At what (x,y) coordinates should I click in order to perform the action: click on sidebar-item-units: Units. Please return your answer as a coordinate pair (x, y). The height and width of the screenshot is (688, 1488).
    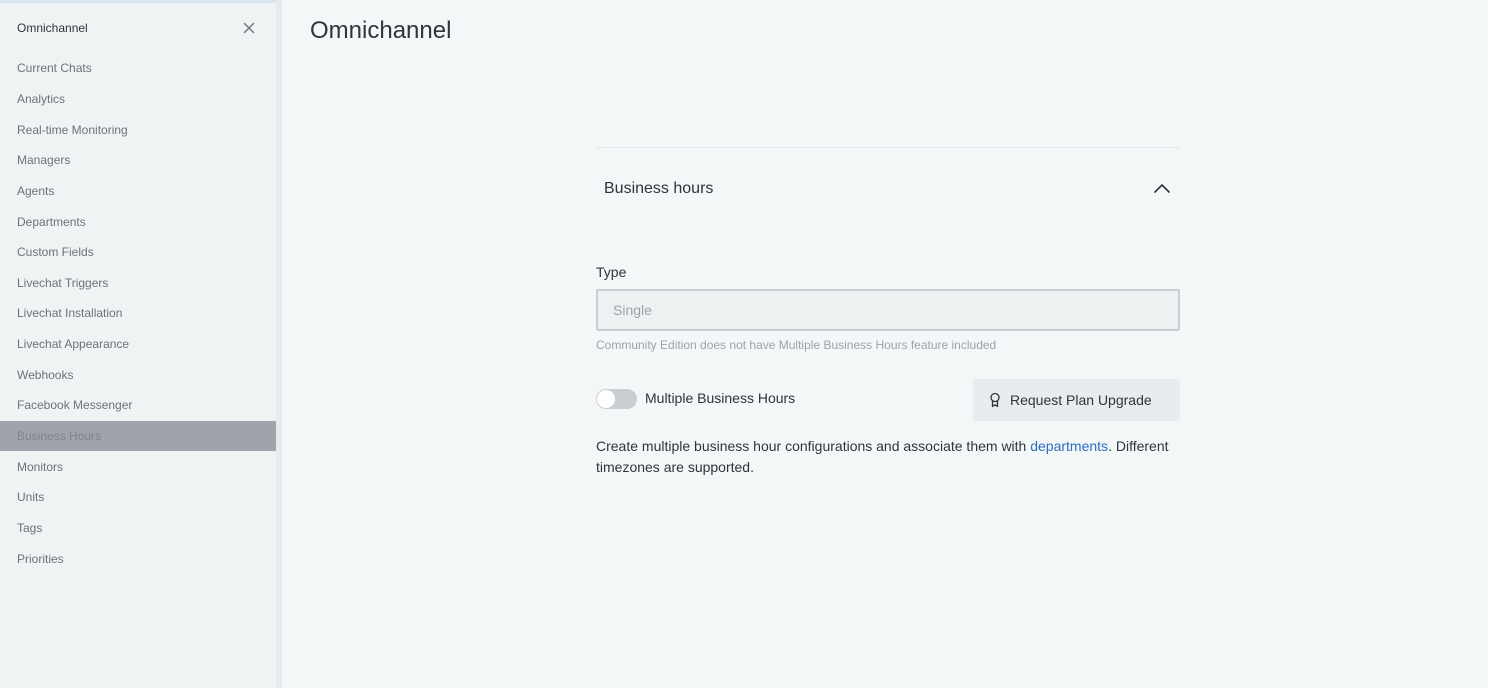
    Looking at the image, I should click on (138, 497).